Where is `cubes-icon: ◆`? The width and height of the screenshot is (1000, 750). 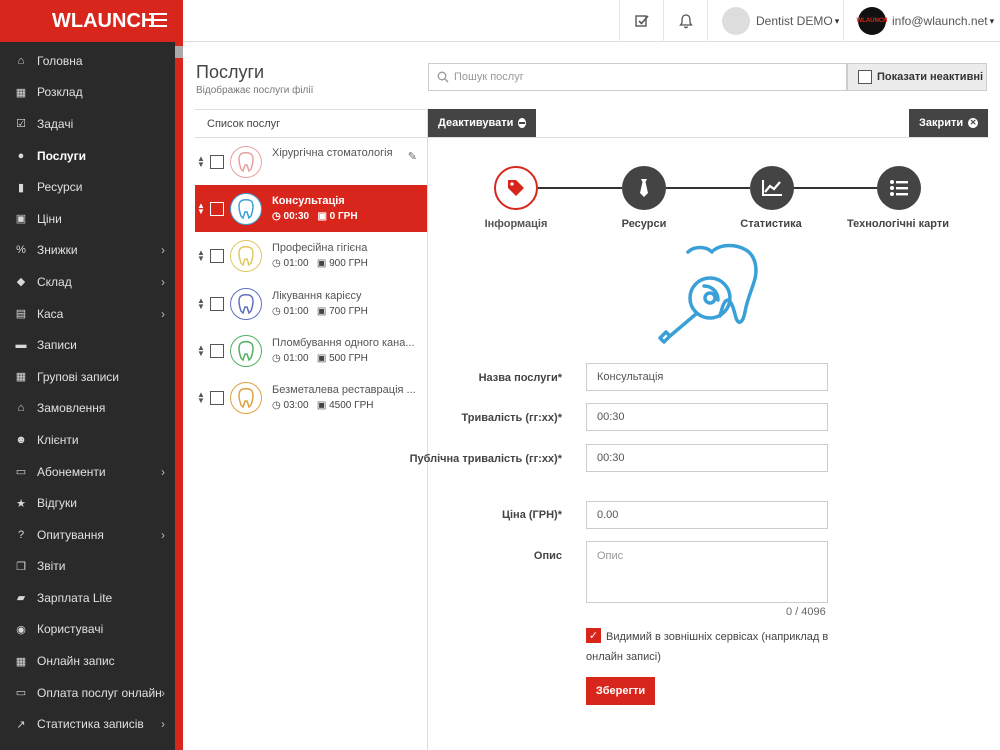
cubes-icon: ◆ is located at coordinates (21, 282).